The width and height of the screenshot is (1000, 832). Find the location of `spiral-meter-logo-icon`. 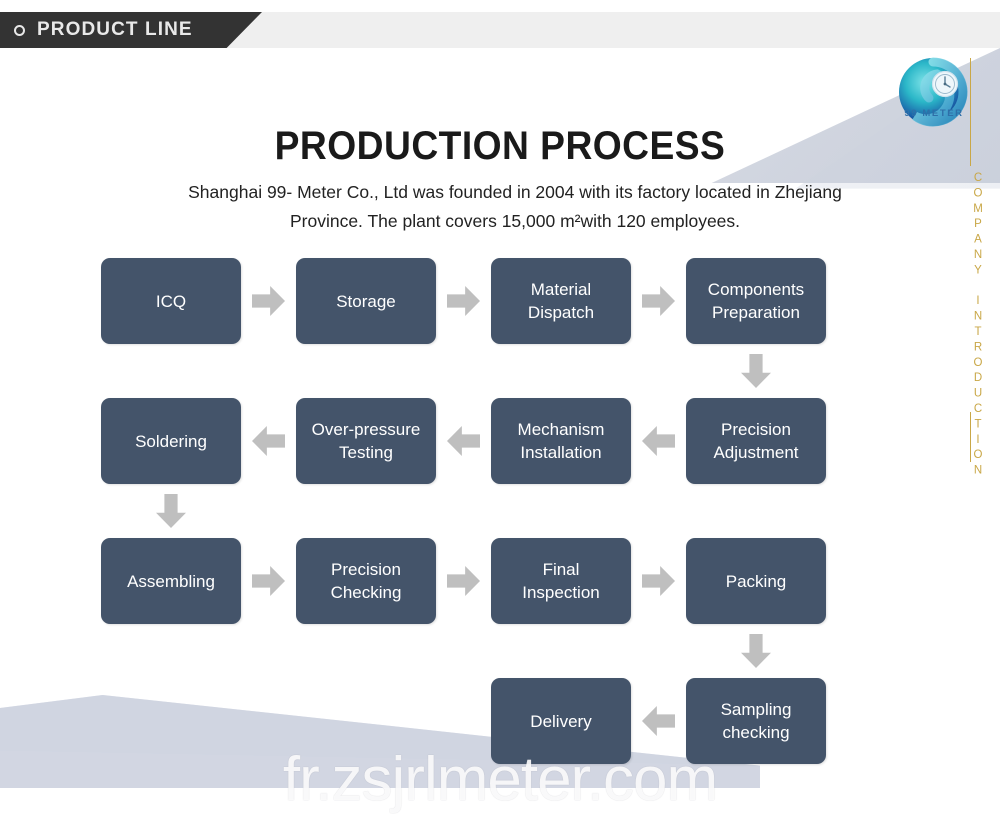

spiral-meter-logo-icon is located at coordinates (933, 94).